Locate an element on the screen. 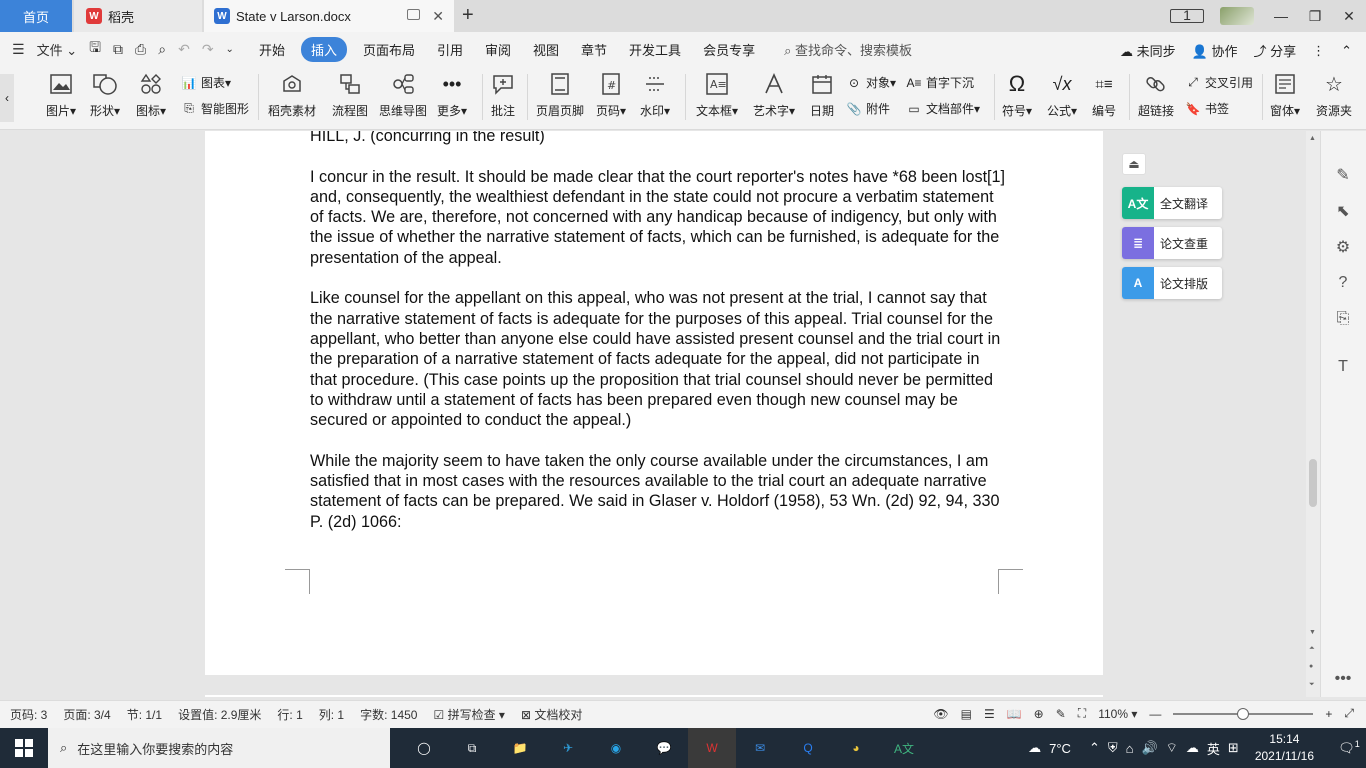  chart-button: 📊 图表 ▾ is located at coordinates (206, 82).